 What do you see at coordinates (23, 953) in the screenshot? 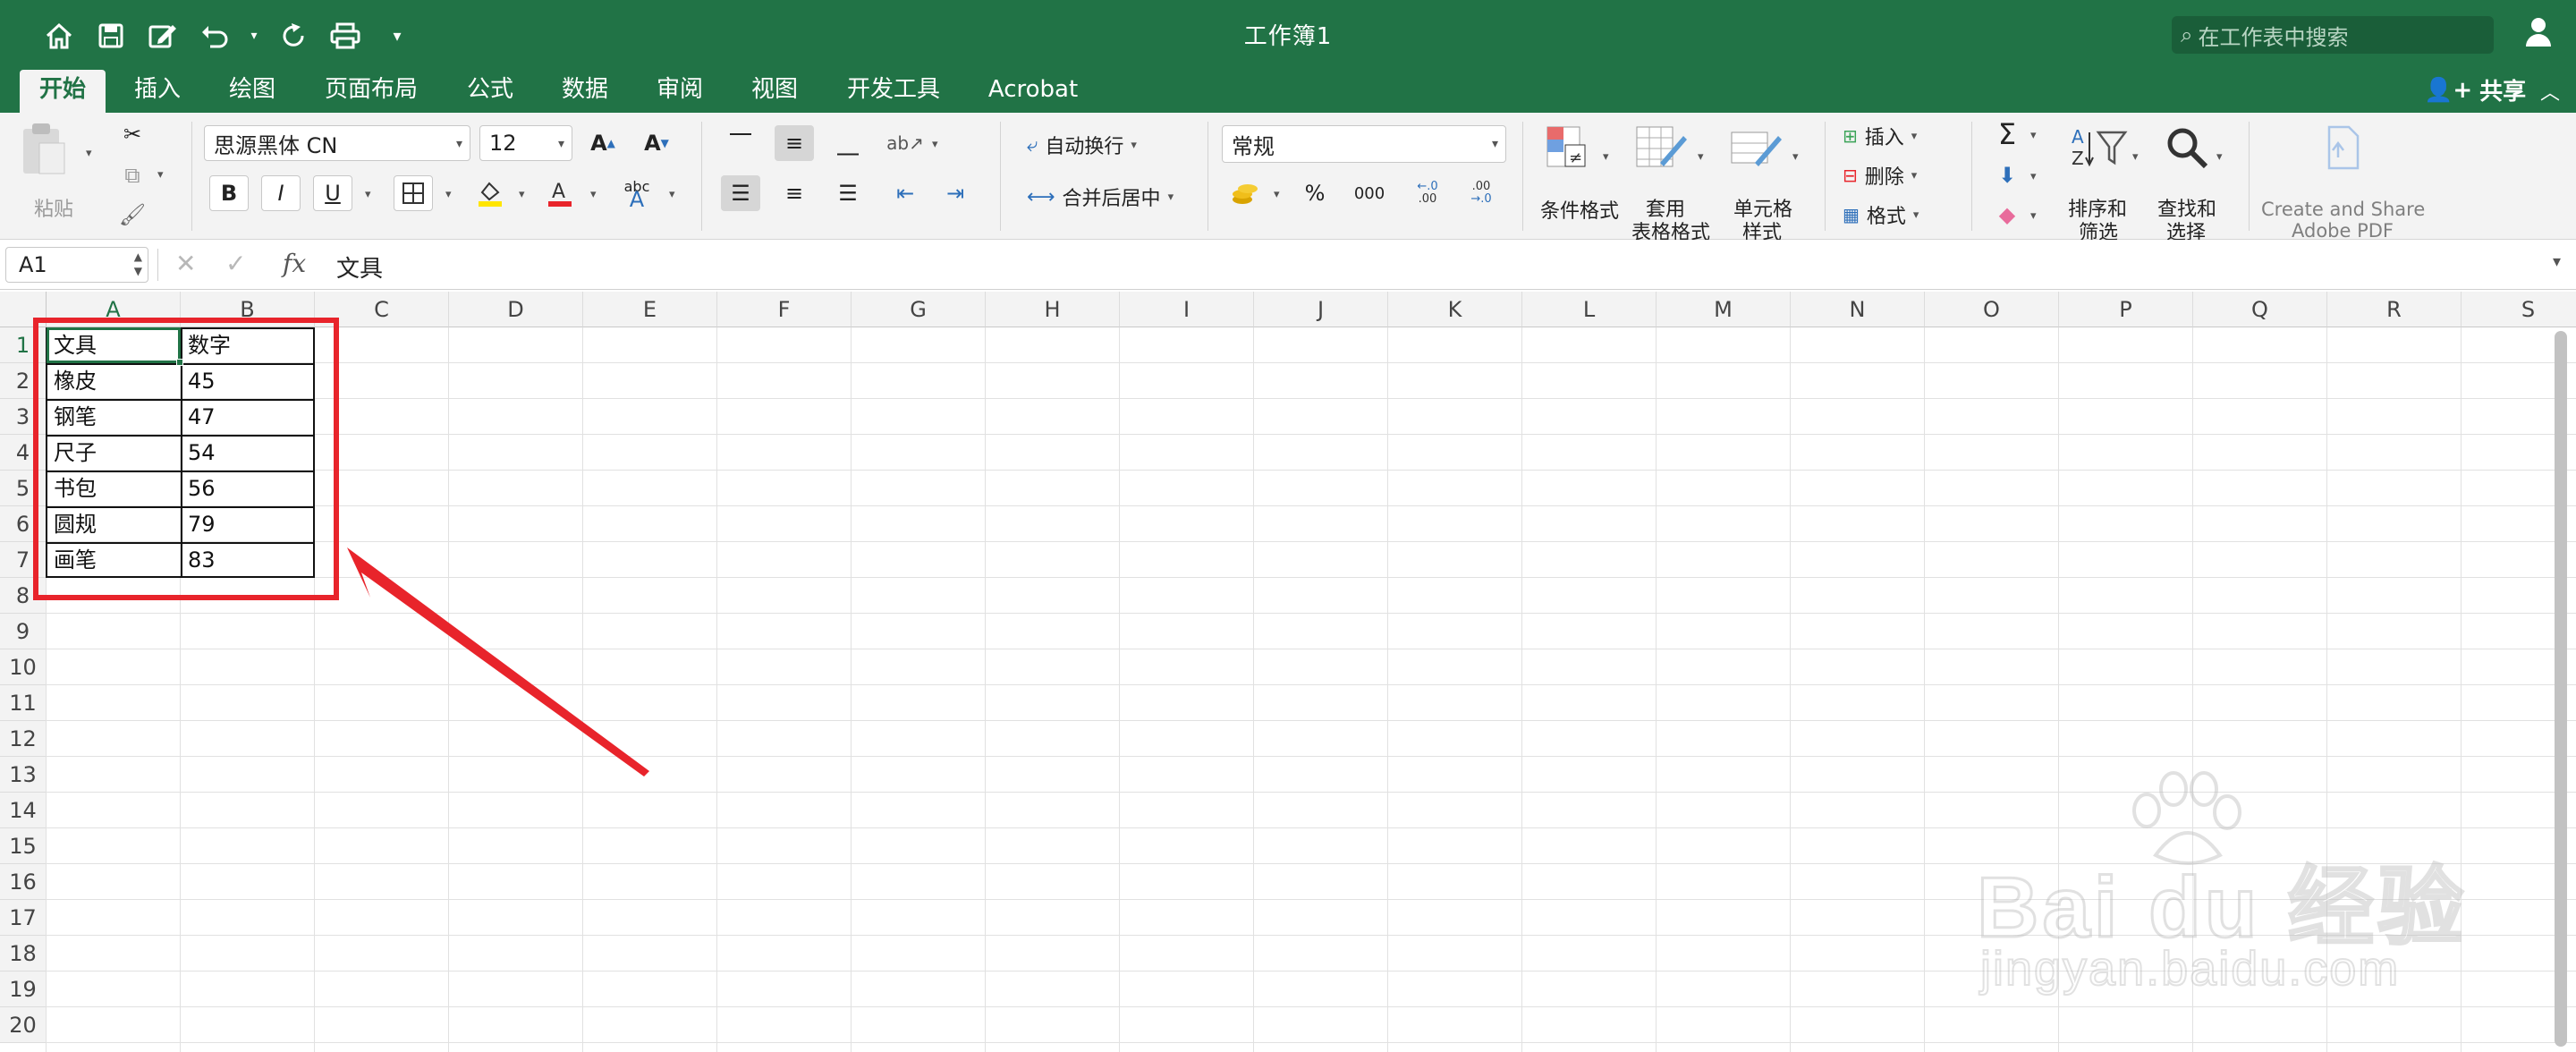
I see `row-header-18: 18` at bounding box center [23, 953].